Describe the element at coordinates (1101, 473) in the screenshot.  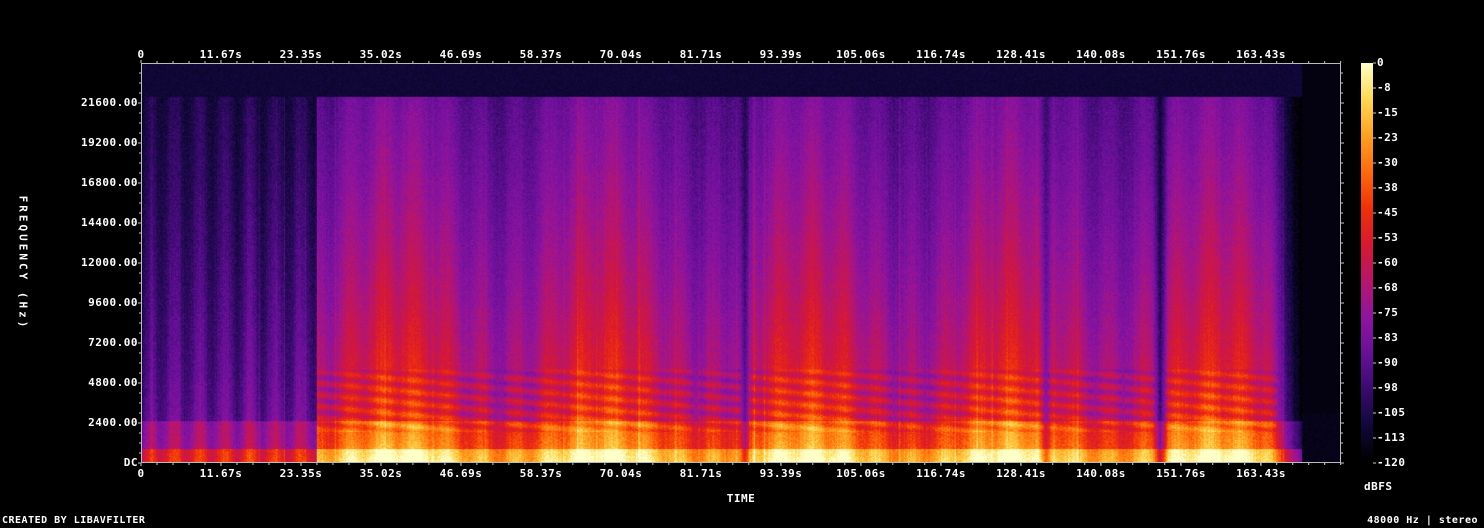
I see `x-tick-label-bottom: 140.08s` at that location.